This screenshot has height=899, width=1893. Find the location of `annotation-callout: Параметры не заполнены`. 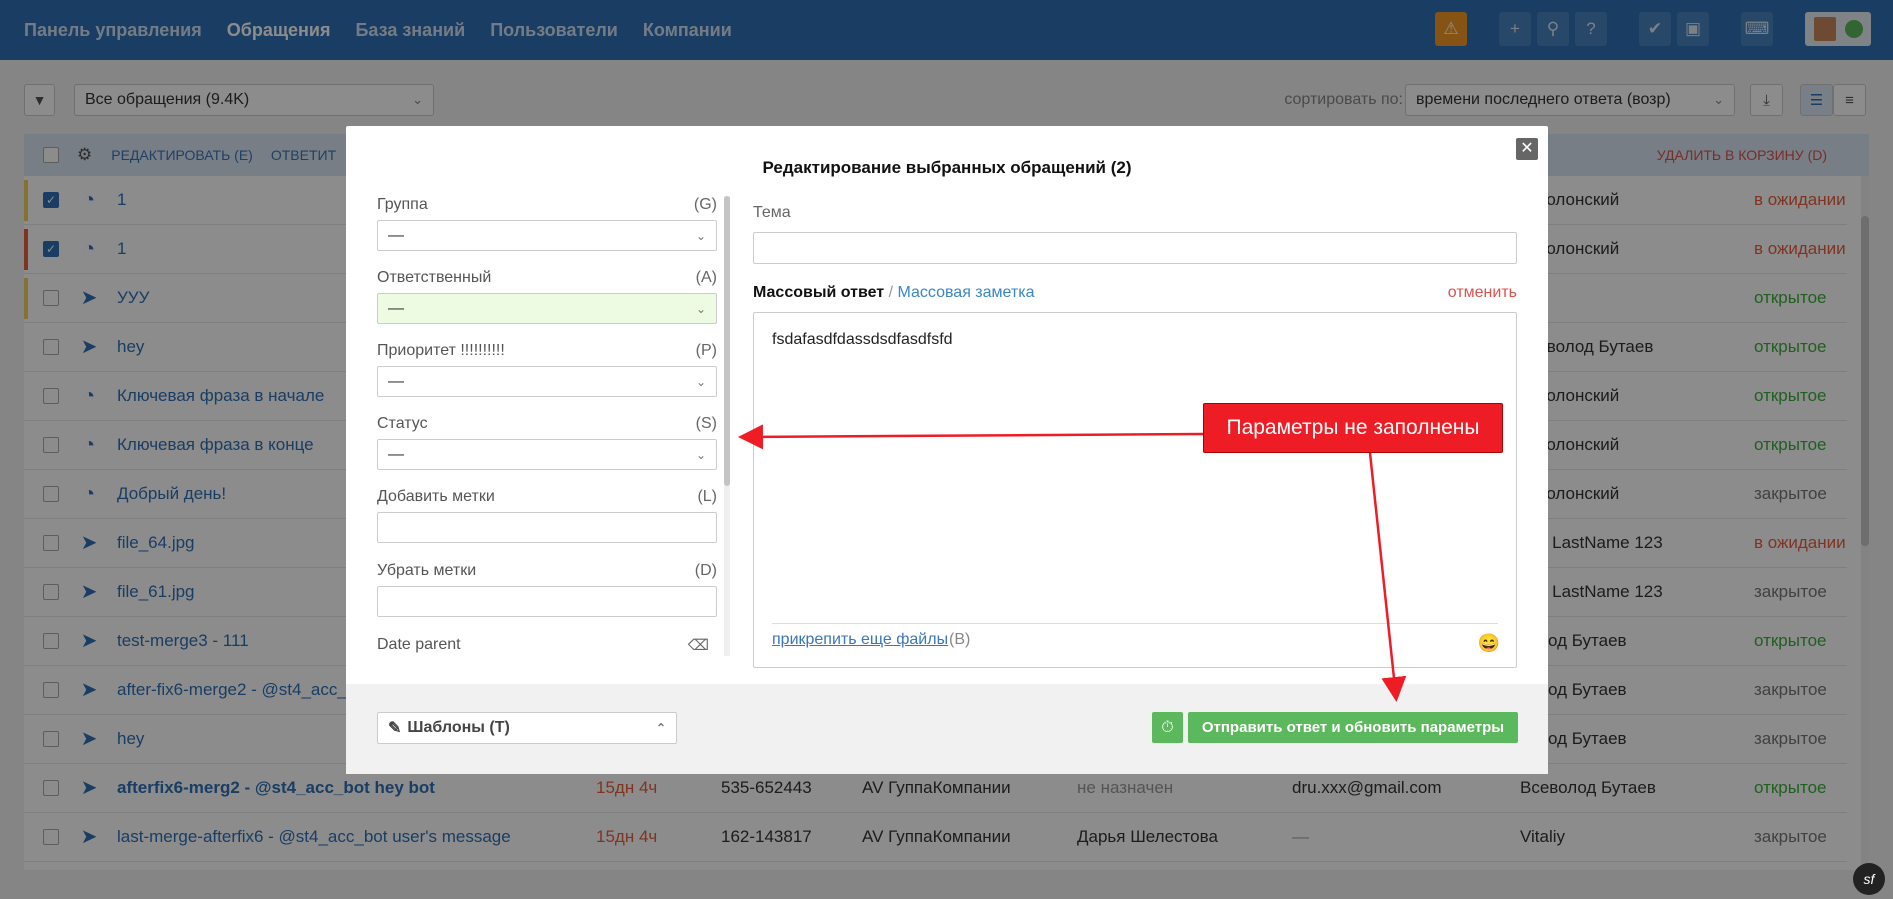

annotation-callout: Параметры не заполнены is located at coordinates (1353, 428).